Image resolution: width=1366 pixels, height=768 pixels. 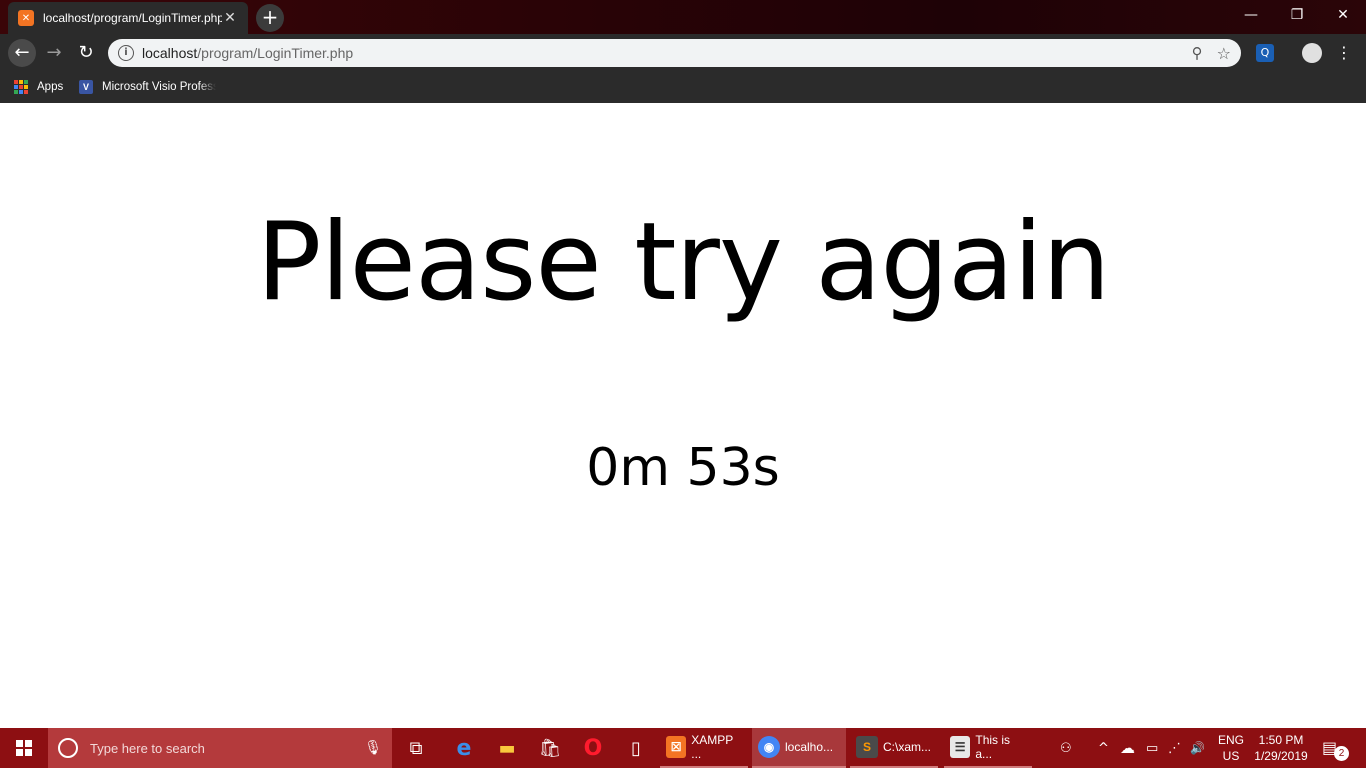 What do you see at coordinates (147, 748) in the screenshot?
I see `search-placeholder: Type here to search` at bounding box center [147, 748].